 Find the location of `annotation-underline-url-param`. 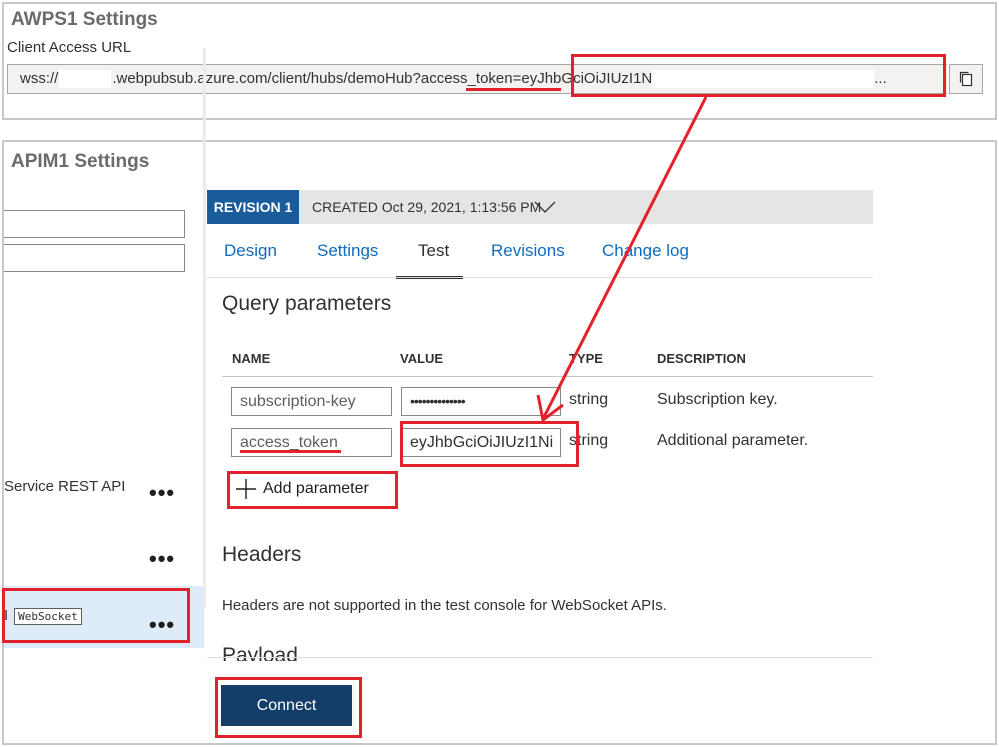

annotation-underline-url-param is located at coordinates (513, 89).